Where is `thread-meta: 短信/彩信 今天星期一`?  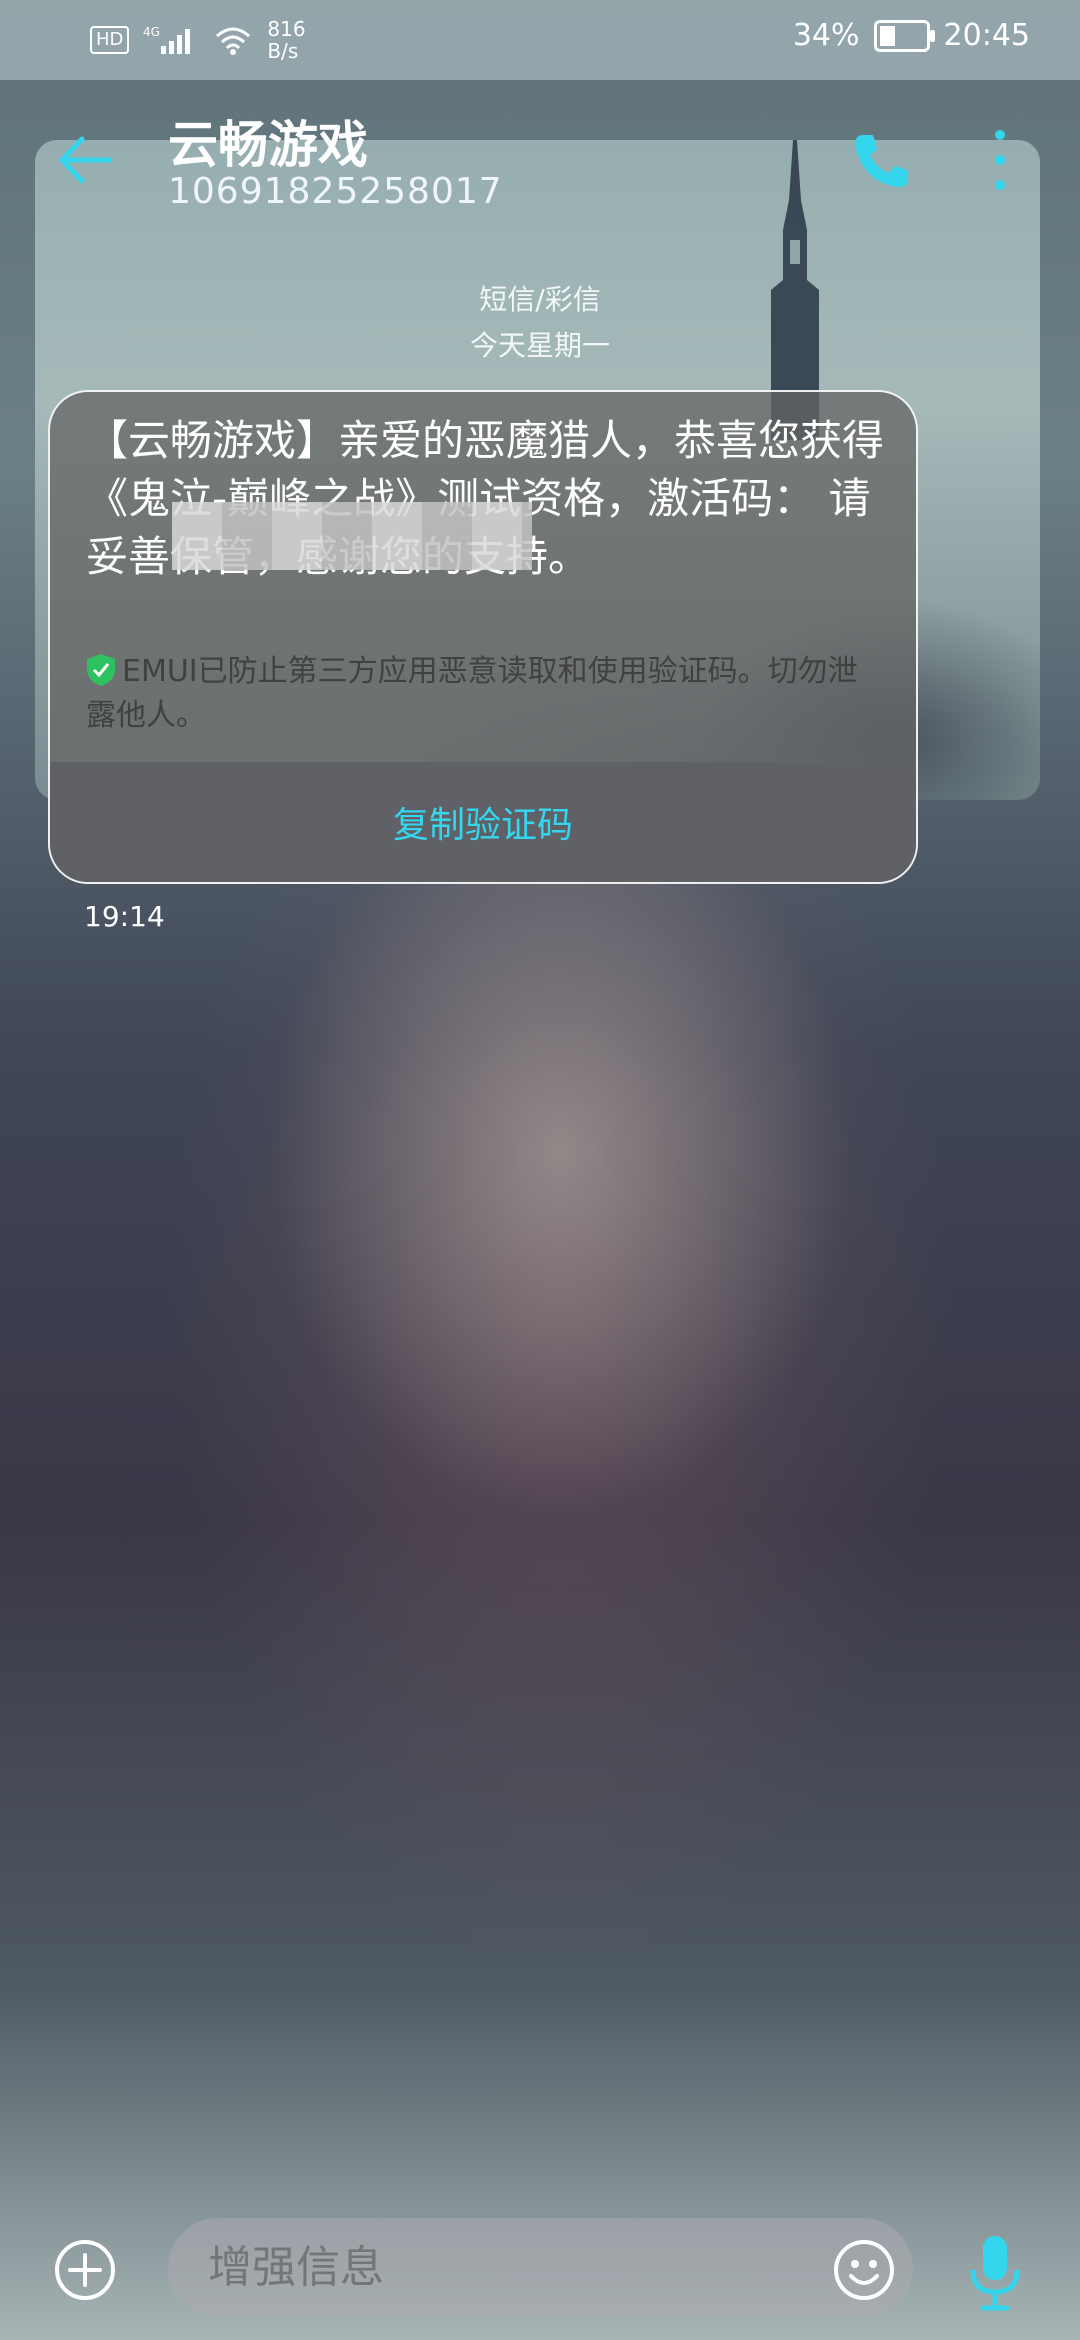 thread-meta: 短信/彩信 今天星期一 is located at coordinates (540, 323).